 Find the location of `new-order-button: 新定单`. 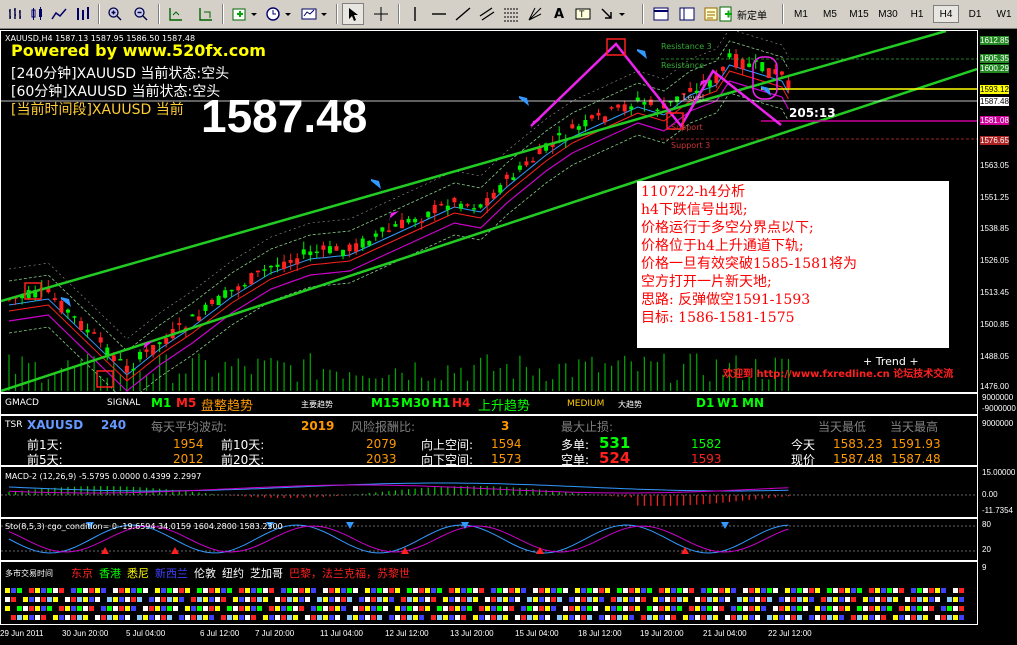

new-order-button: 新定单 is located at coordinates (748, 14).